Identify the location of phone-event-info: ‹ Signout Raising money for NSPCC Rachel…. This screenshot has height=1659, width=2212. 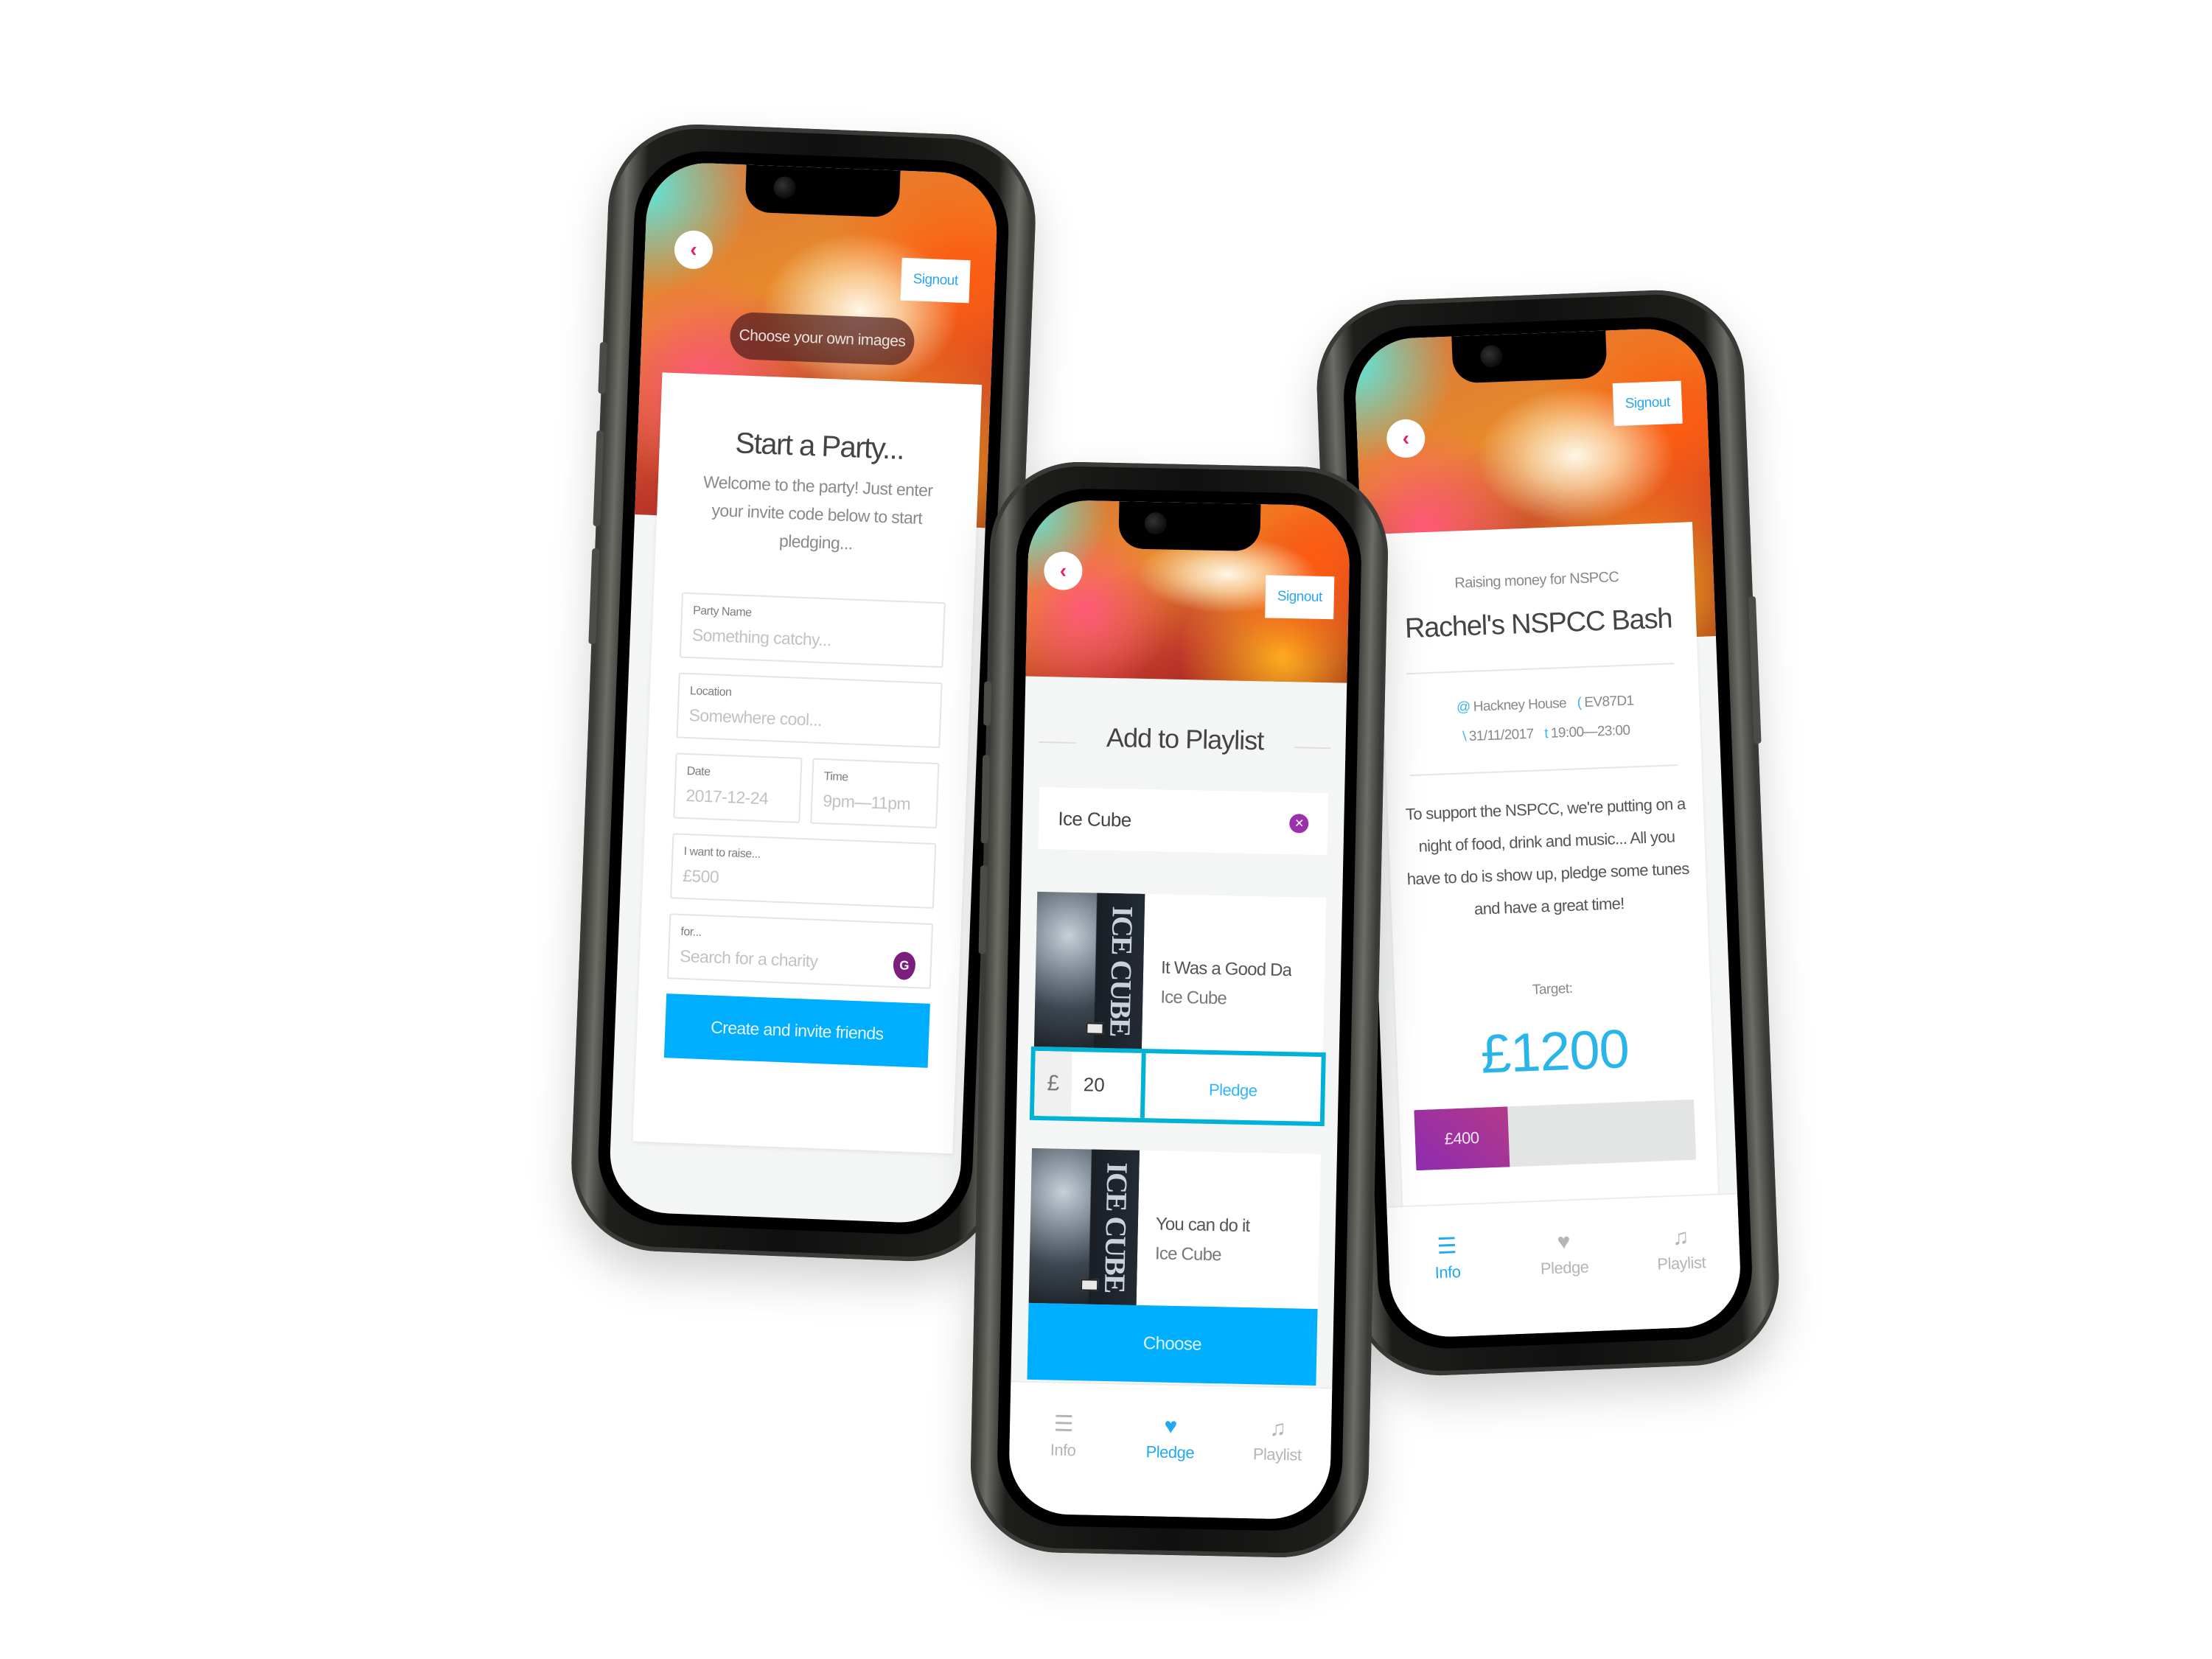
(1547, 833).